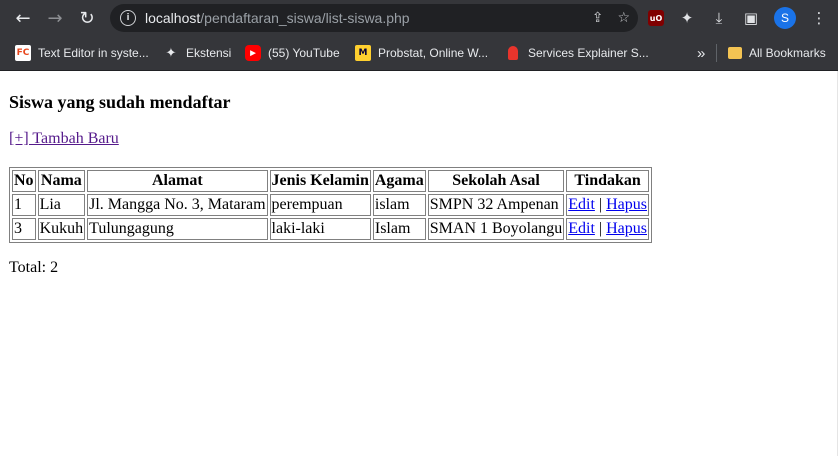  What do you see at coordinates (701, 53) in the screenshot?
I see `bookmarks-overflow-button: »` at bounding box center [701, 53].